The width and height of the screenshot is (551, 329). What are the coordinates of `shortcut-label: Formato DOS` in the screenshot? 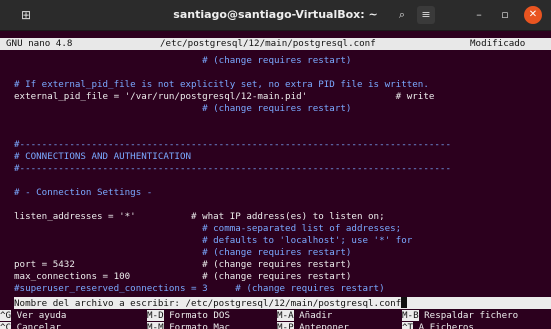 It's located at (196, 315).